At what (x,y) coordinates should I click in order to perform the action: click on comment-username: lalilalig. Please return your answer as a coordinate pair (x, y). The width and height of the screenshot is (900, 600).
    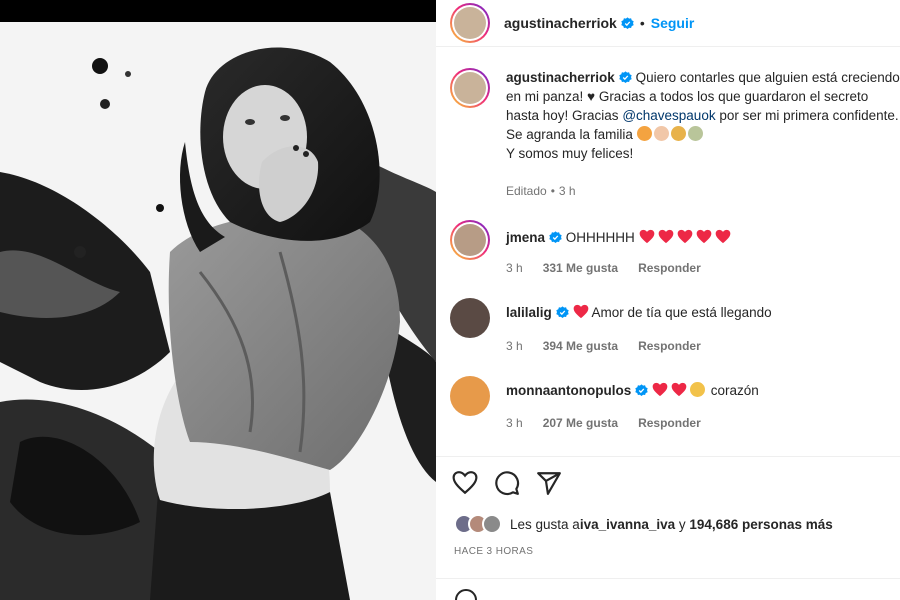
    Looking at the image, I should click on (529, 312).